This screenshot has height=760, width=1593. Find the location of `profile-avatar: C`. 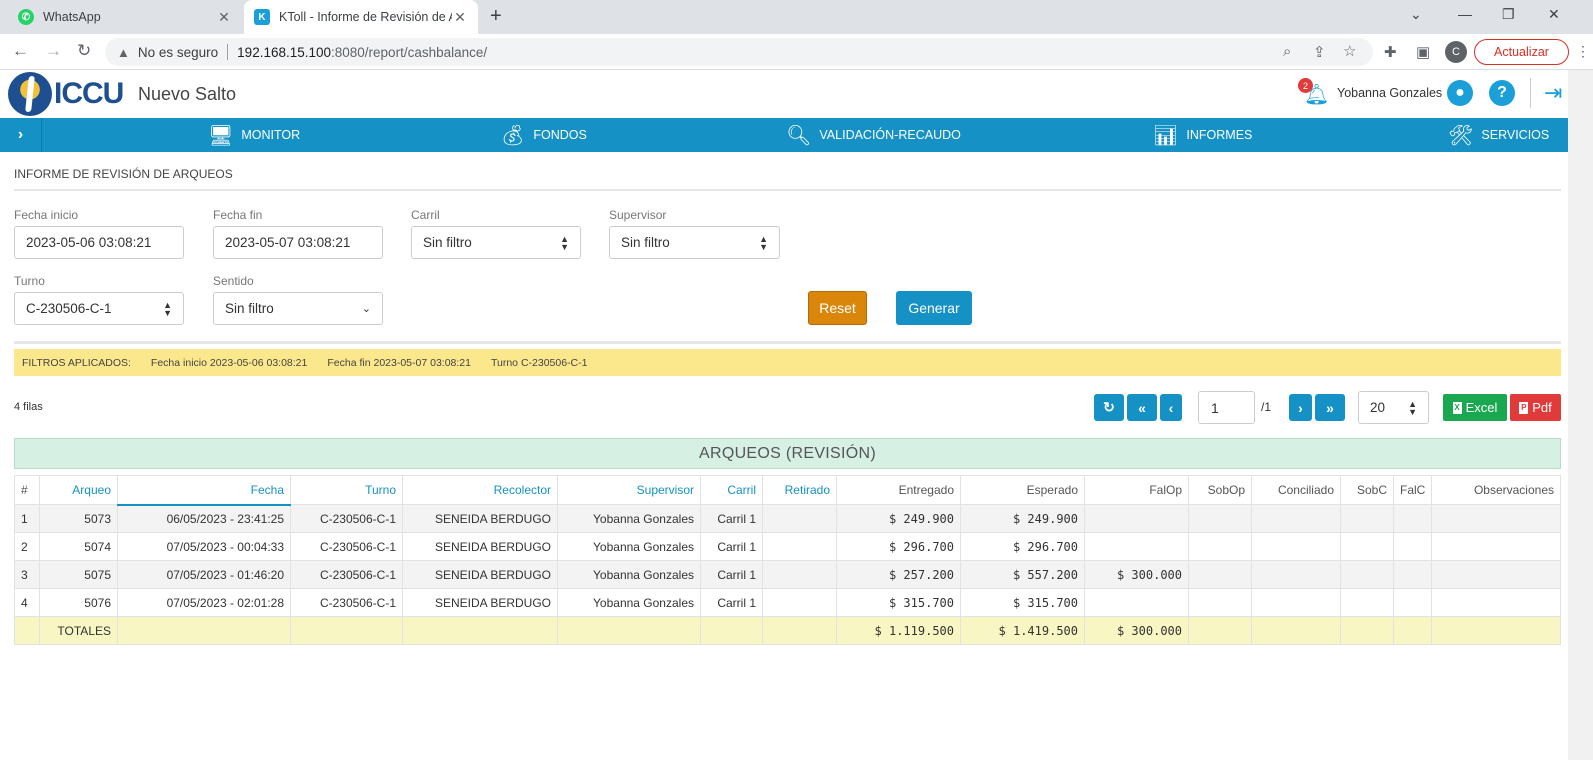

profile-avatar: C is located at coordinates (1456, 52).